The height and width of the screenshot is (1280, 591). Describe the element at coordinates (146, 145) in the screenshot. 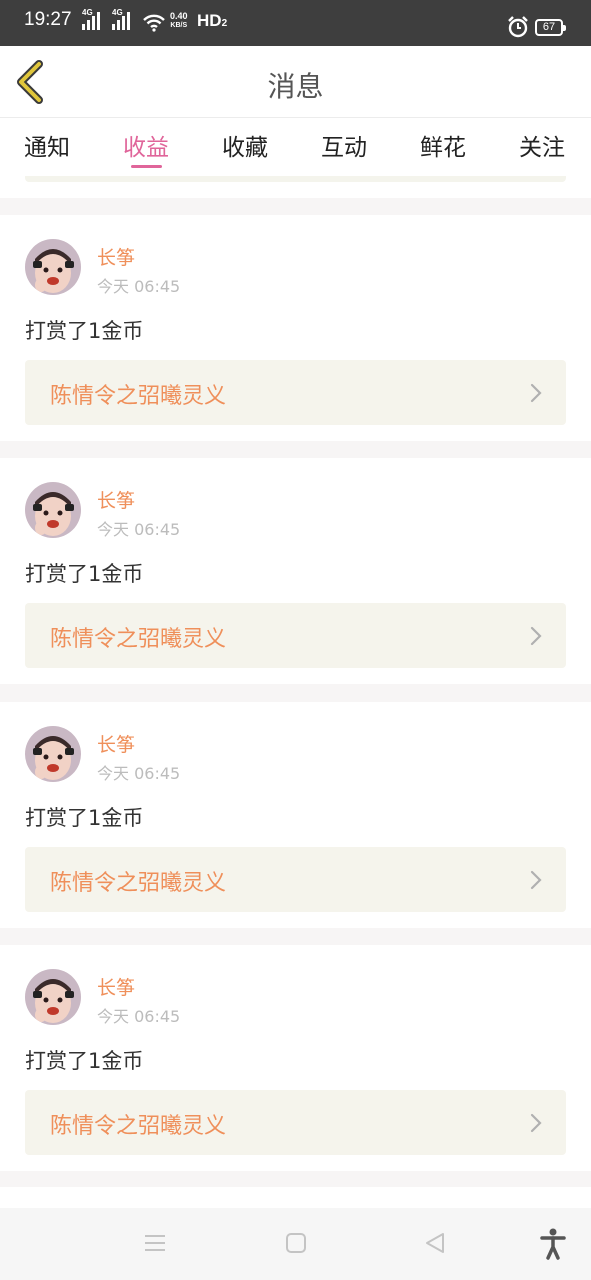

I see `tab-earnings: 收益` at that location.